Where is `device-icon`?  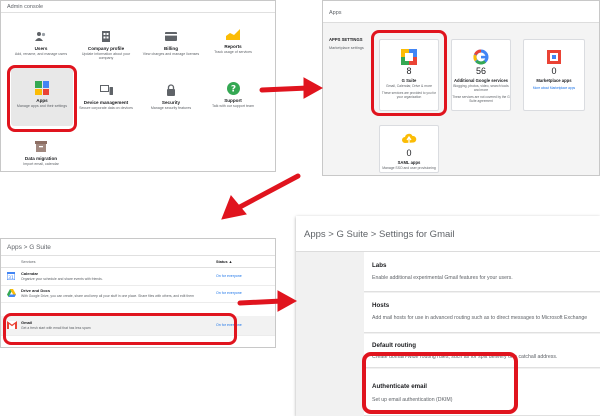 device-icon is located at coordinates (106, 90).